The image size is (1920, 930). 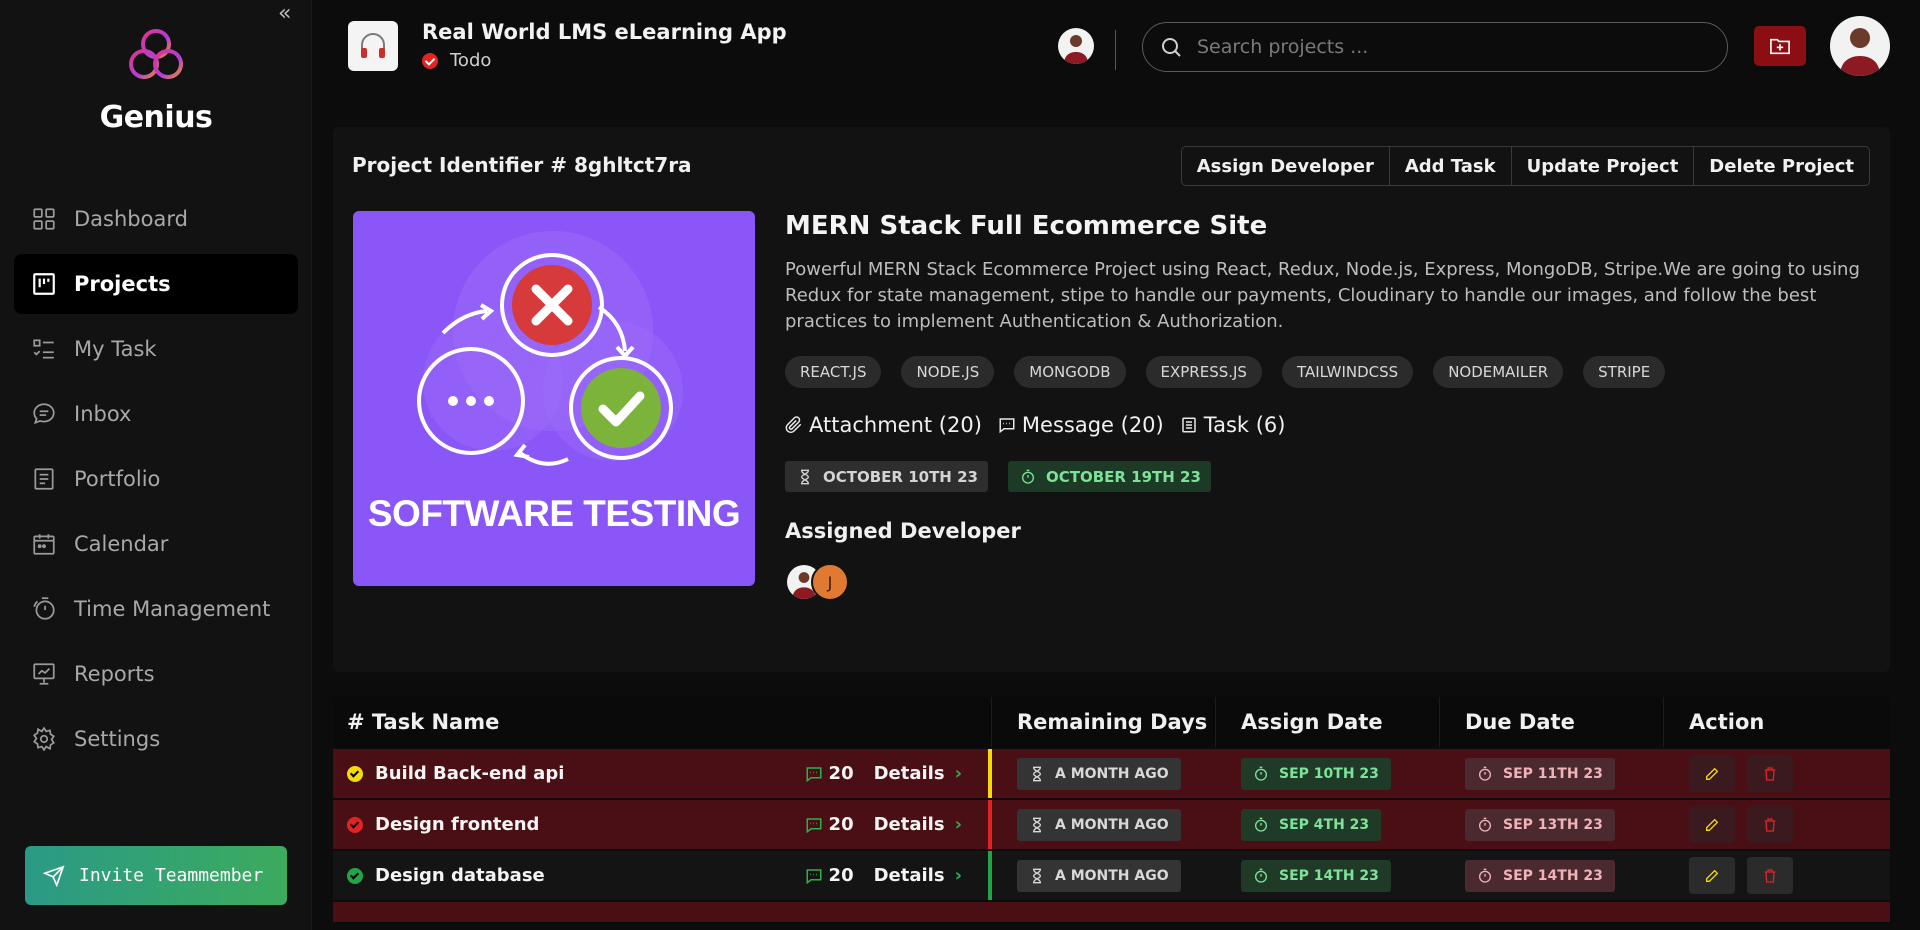 What do you see at coordinates (1328, 824) in the screenshot?
I see `assign-cell: SEP 4TH 23` at bounding box center [1328, 824].